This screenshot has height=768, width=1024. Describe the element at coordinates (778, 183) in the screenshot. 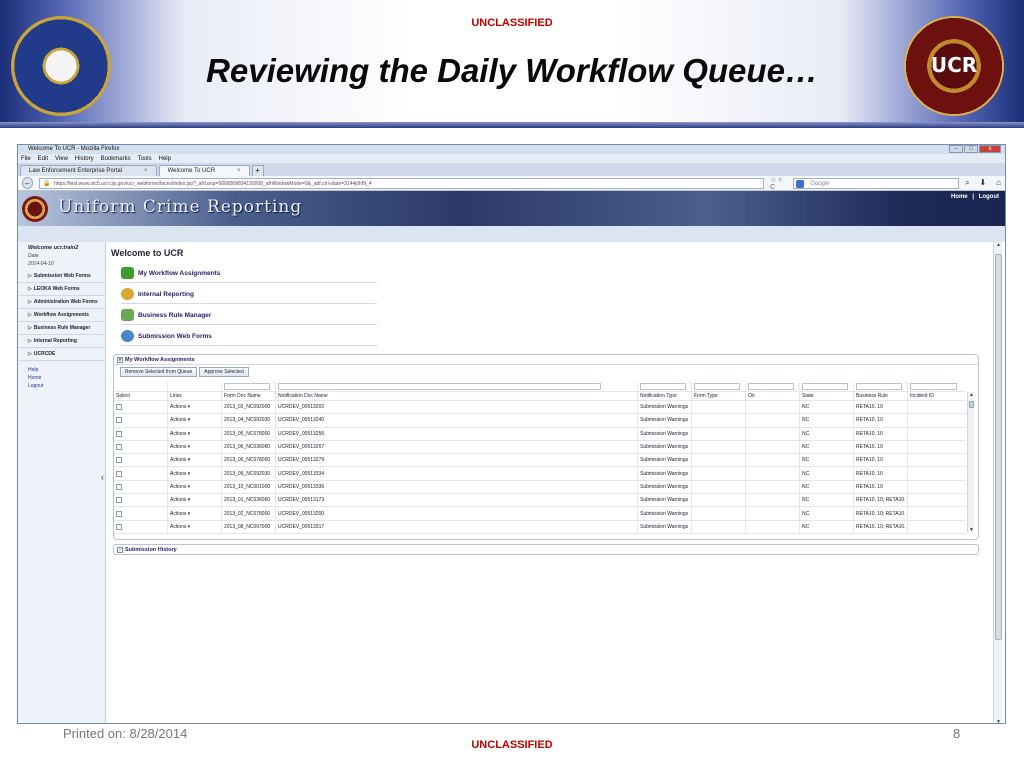

I see `bookmark-star-icon: ☆ ▿ C` at that location.